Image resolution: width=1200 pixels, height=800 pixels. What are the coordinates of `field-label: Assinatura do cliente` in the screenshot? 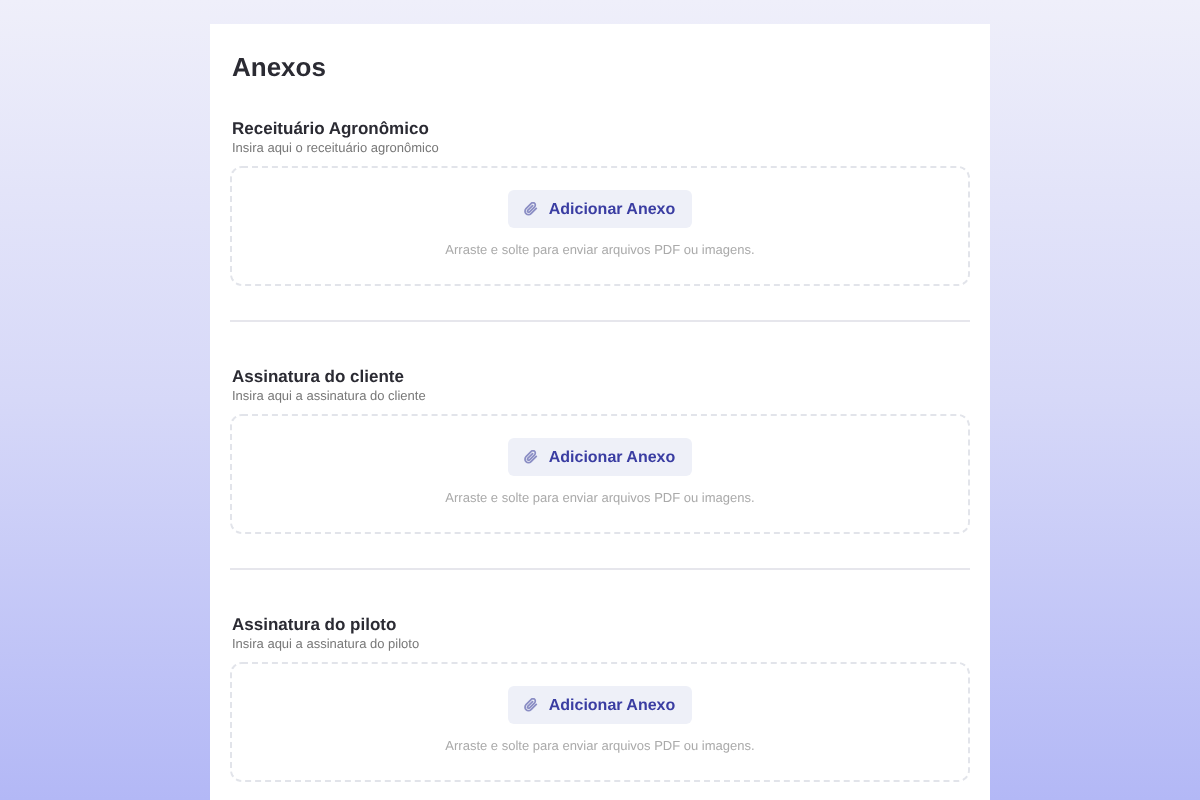 It's located at (319, 376).